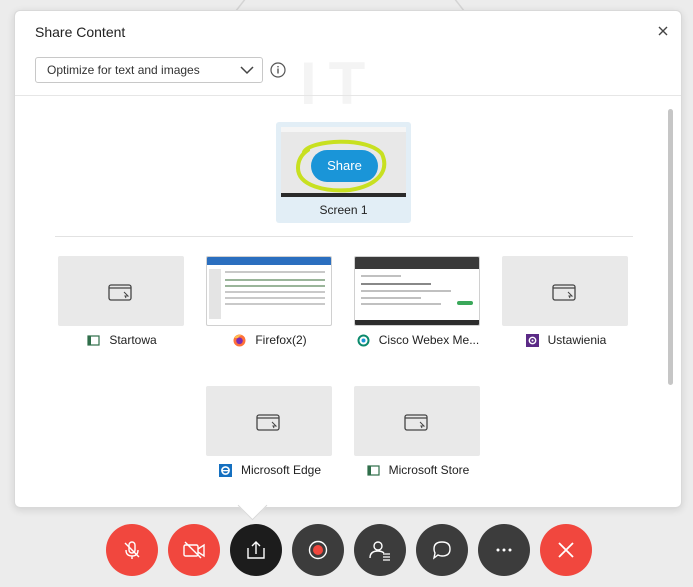 The image size is (693, 587). Describe the element at coordinates (247, 70) in the screenshot. I see `chevron-down-icon` at that location.